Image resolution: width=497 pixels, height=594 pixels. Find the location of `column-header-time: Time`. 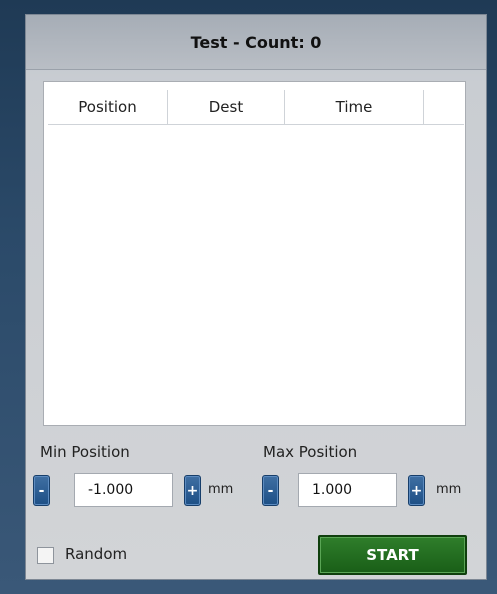

column-header-time: Time is located at coordinates (354, 107).